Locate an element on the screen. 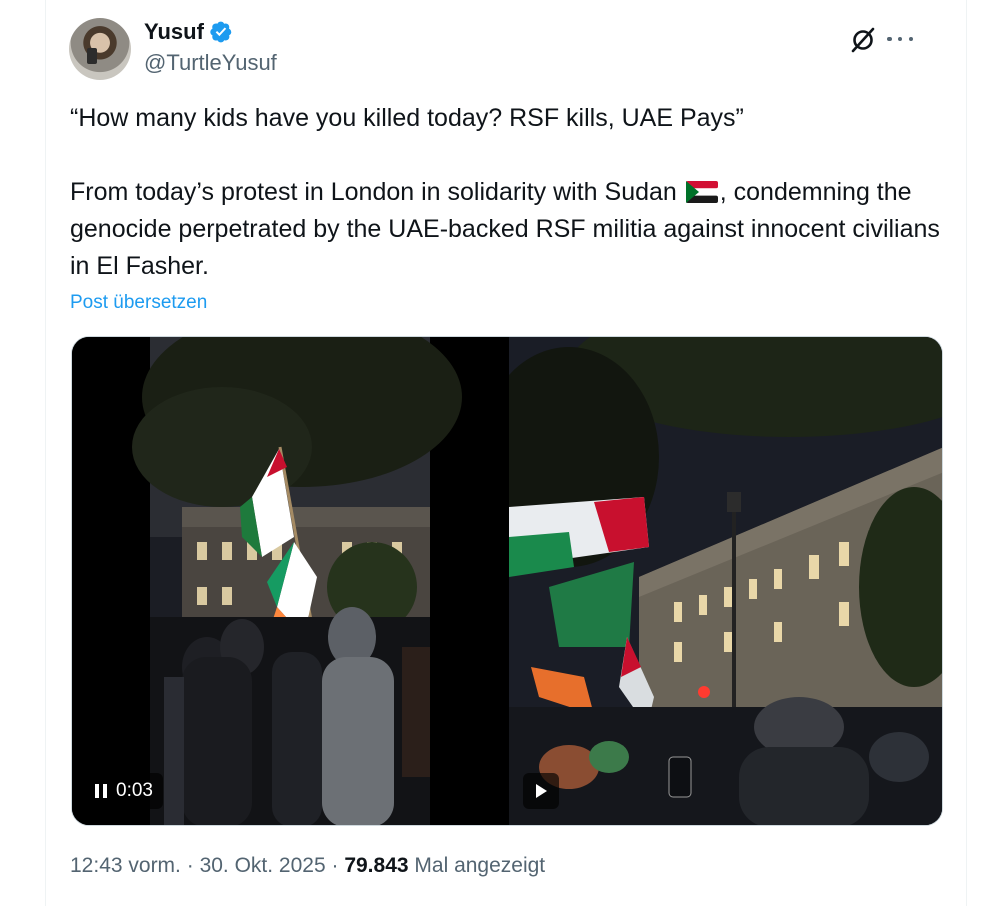 The image size is (1000, 906). verified-badge-icon is located at coordinates (221, 32).